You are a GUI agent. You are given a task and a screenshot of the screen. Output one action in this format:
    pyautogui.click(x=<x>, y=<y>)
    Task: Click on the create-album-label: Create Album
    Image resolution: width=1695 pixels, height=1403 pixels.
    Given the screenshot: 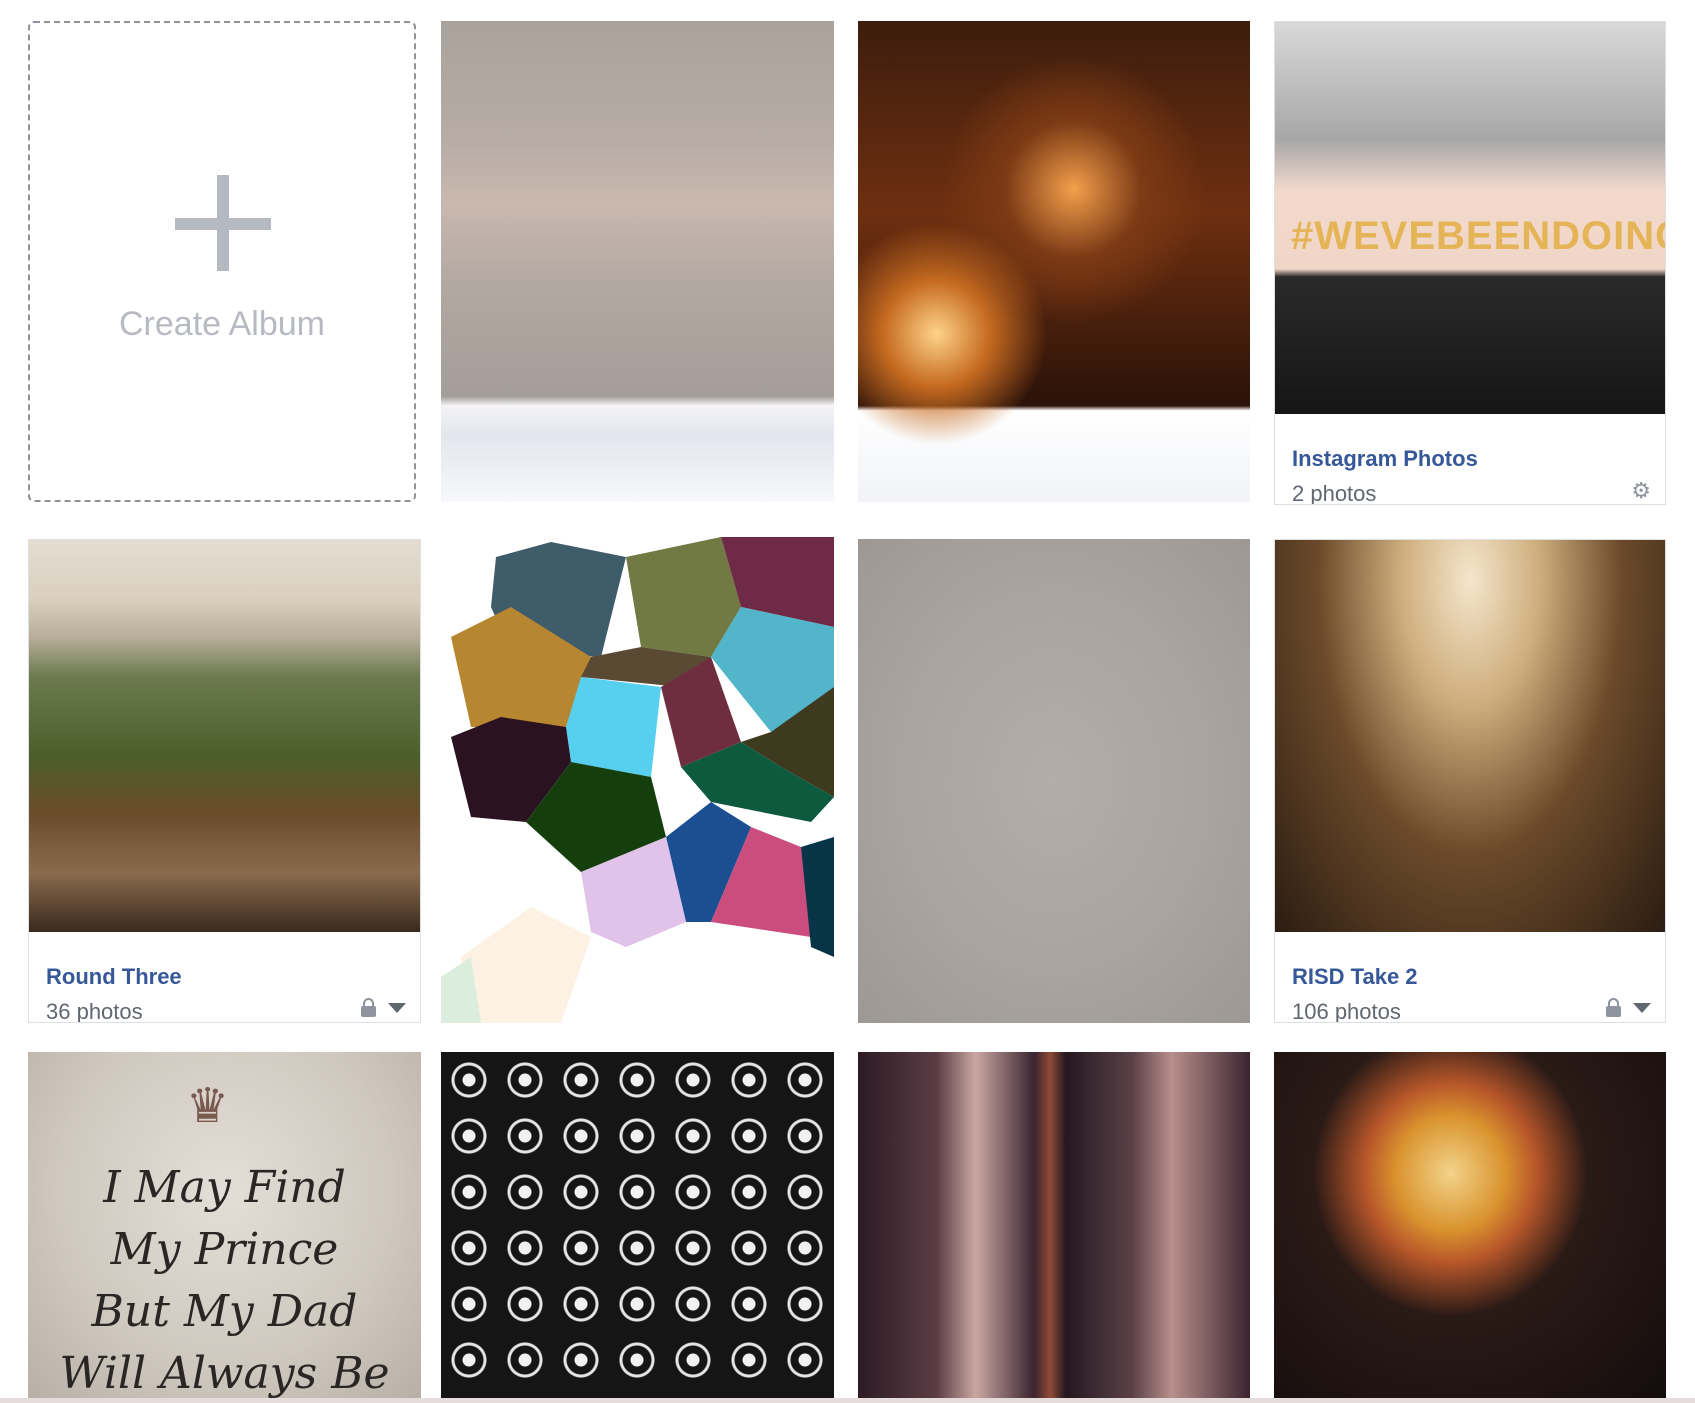 What is the action you would take?
    pyautogui.click(x=222, y=324)
    